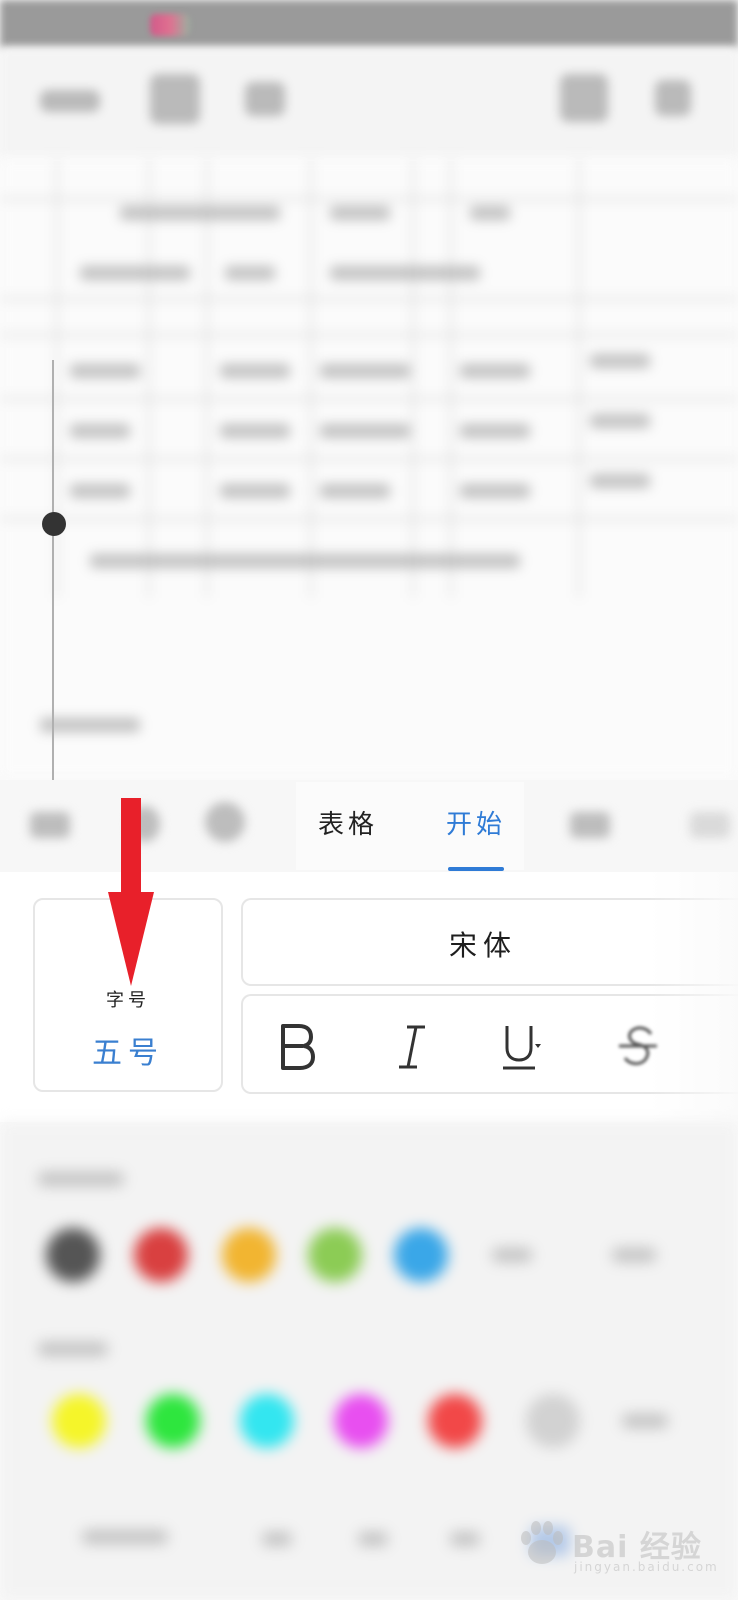 This screenshot has width=738, height=1600. Describe the element at coordinates (476, 822) in the screenshot. I see `tab-start: 开始` at that location.